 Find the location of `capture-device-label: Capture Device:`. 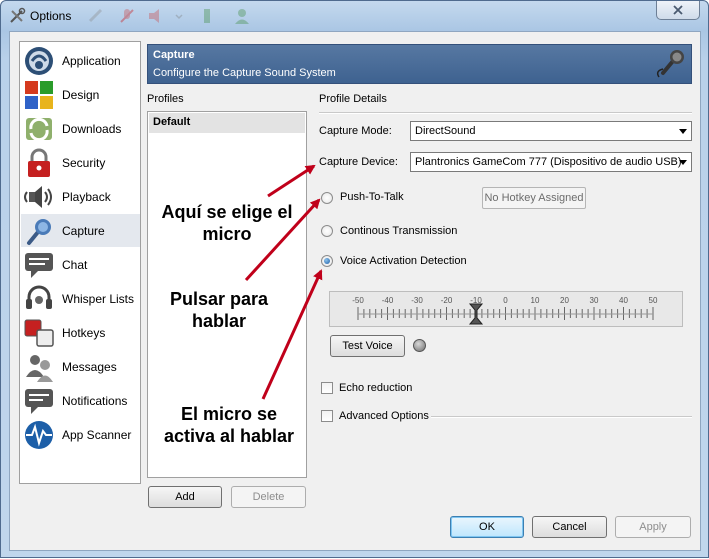

capture-device-label: Capture Device: is located at coordinates (358, 162).